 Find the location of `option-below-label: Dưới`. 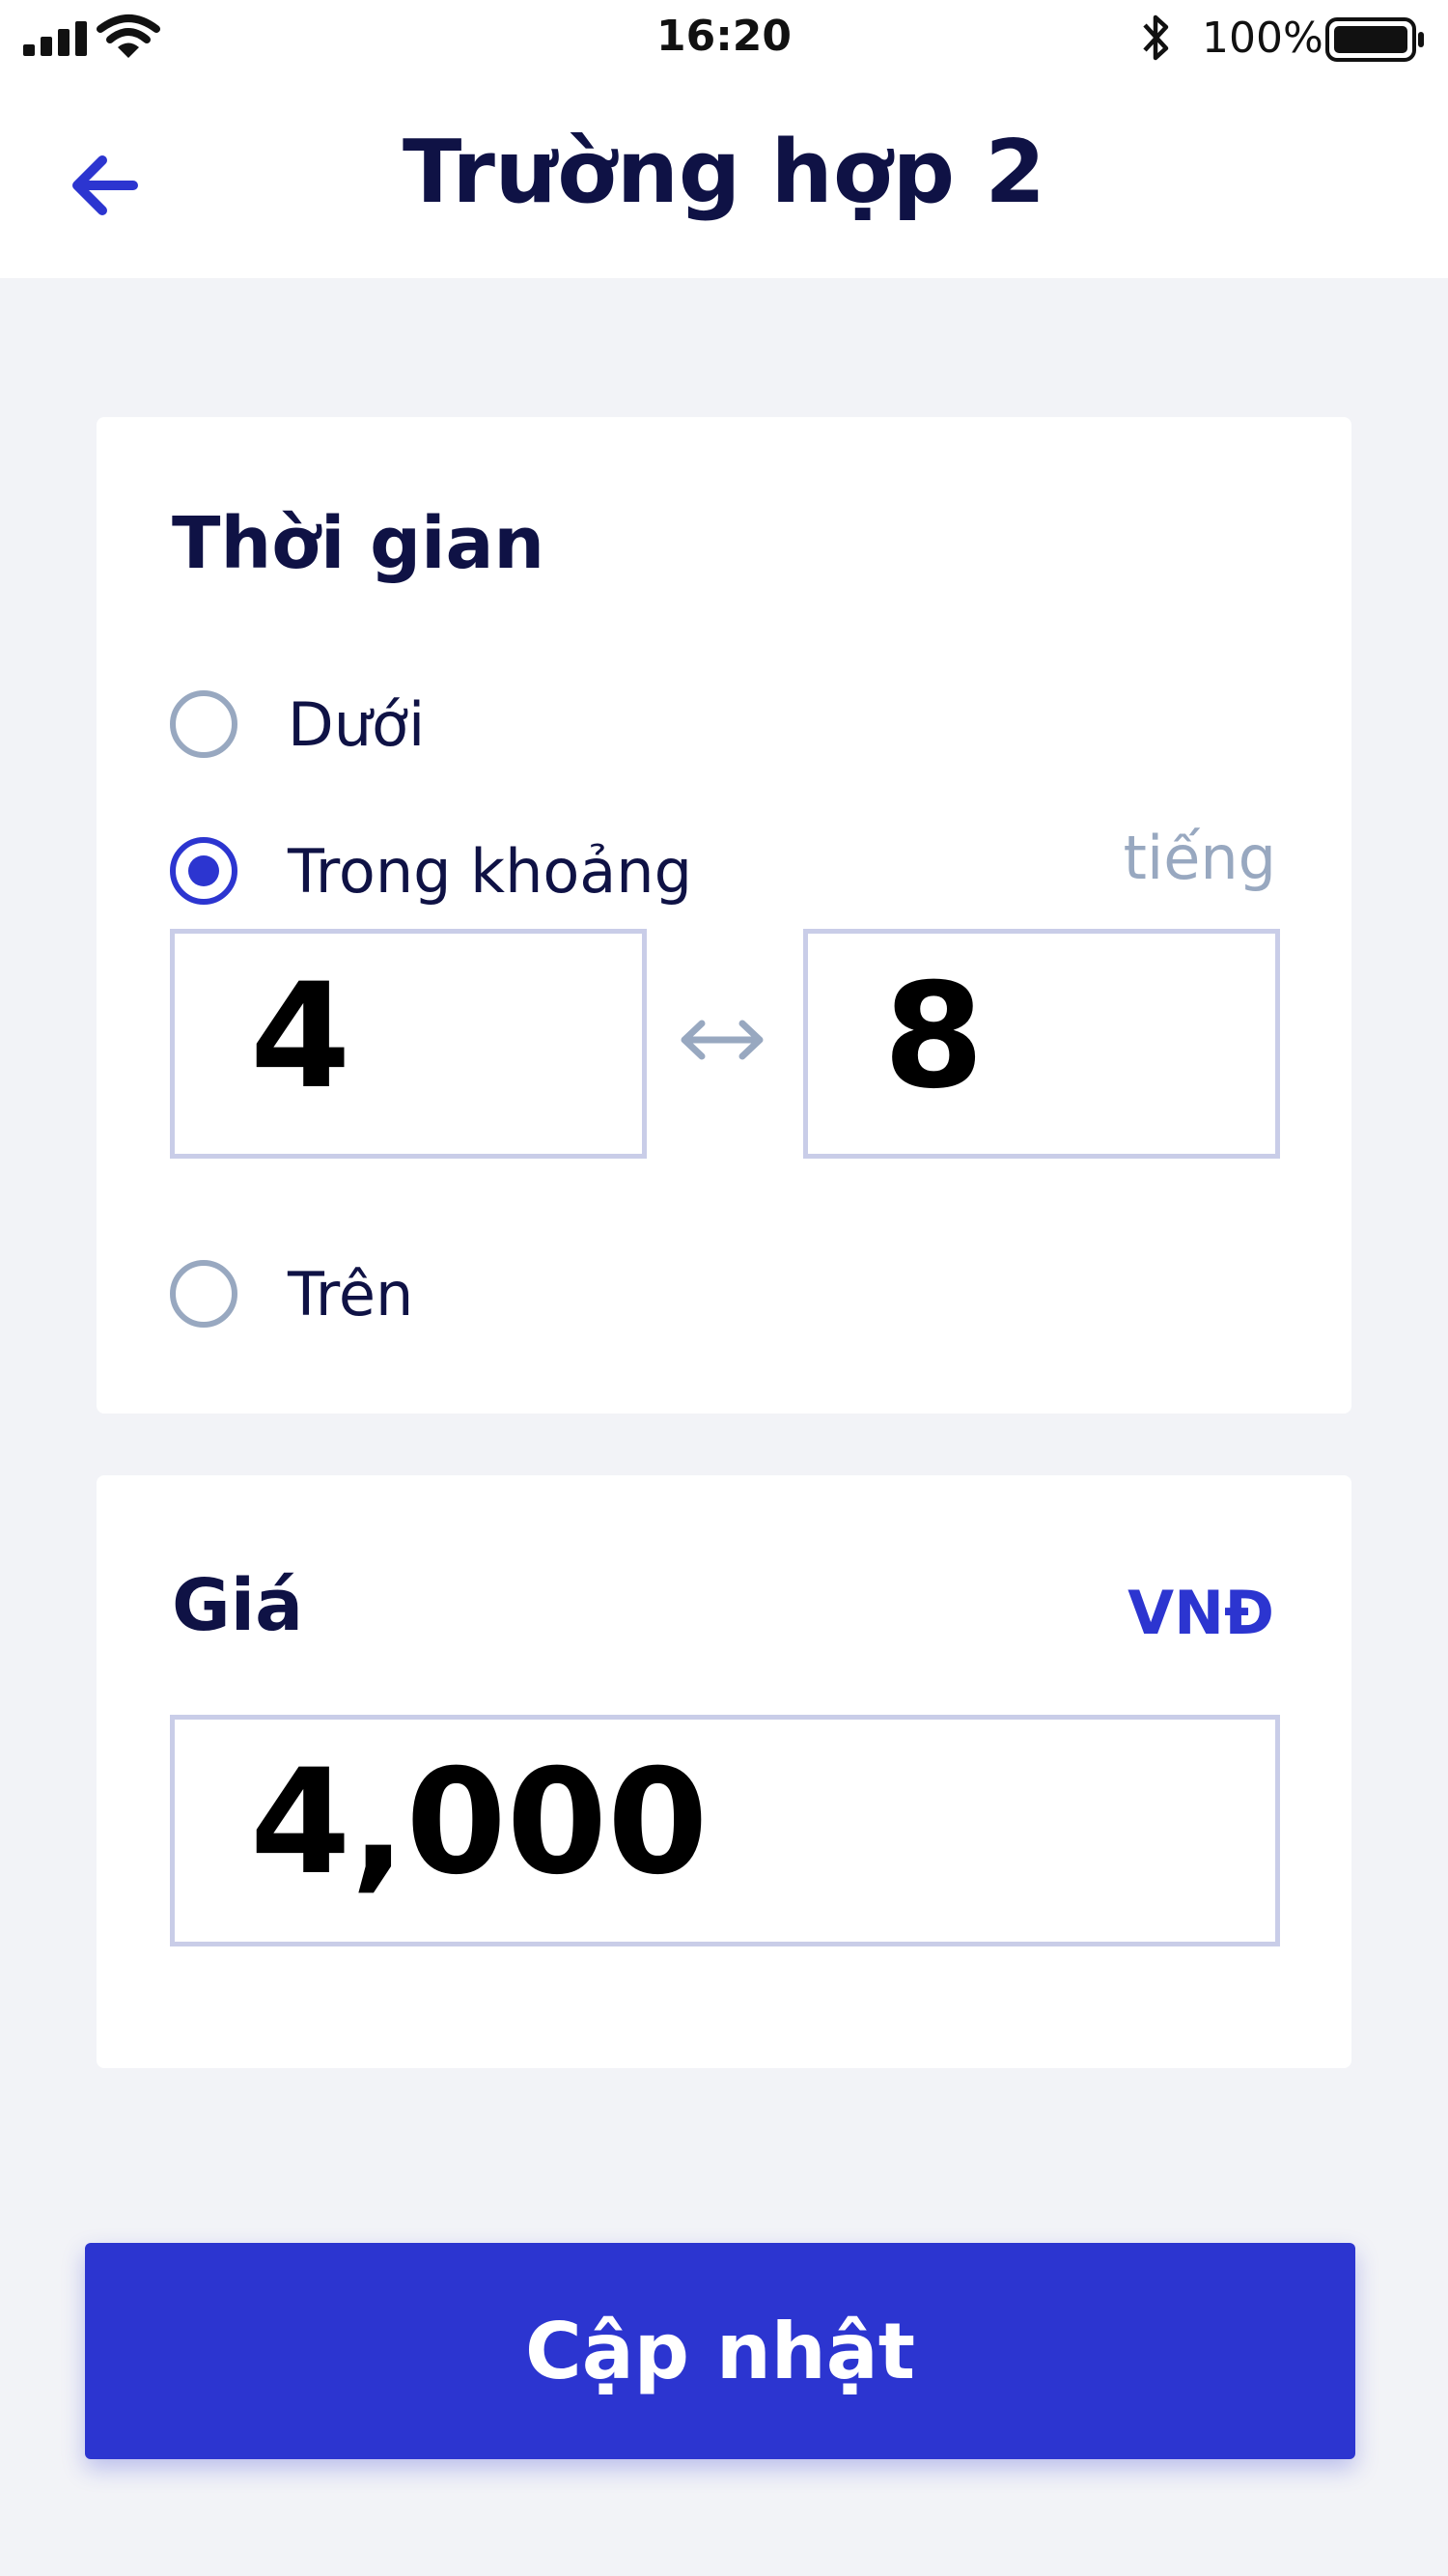

option-below-label: Dưới is located at coordinates (357, 724).